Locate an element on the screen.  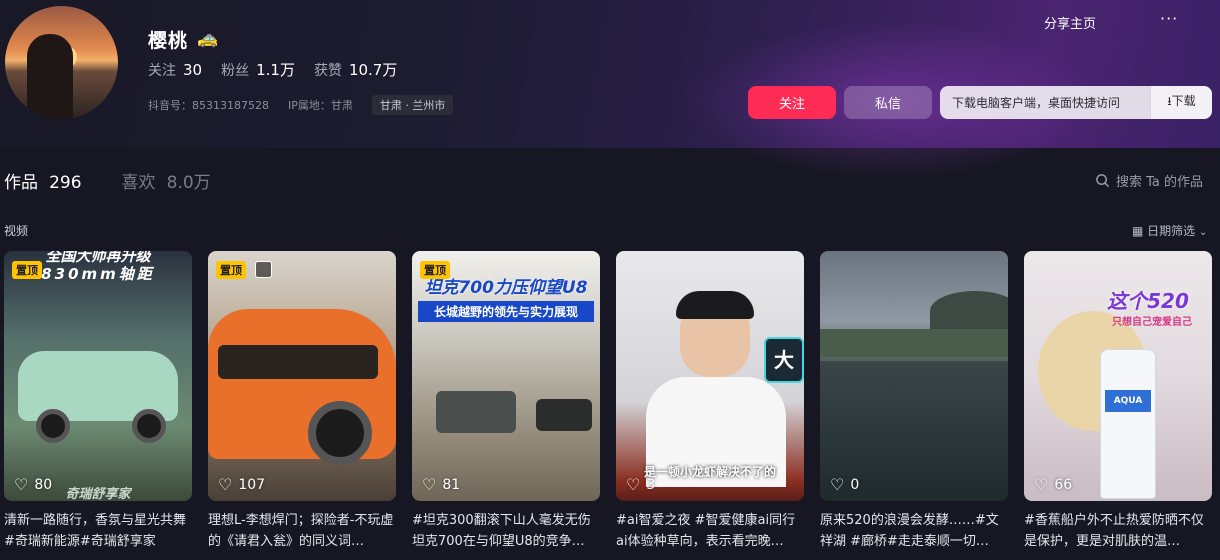
profile-stats: 关注 30 粉丝 1.1万 获赞 10.7万 is located at coordinates (282, 69).